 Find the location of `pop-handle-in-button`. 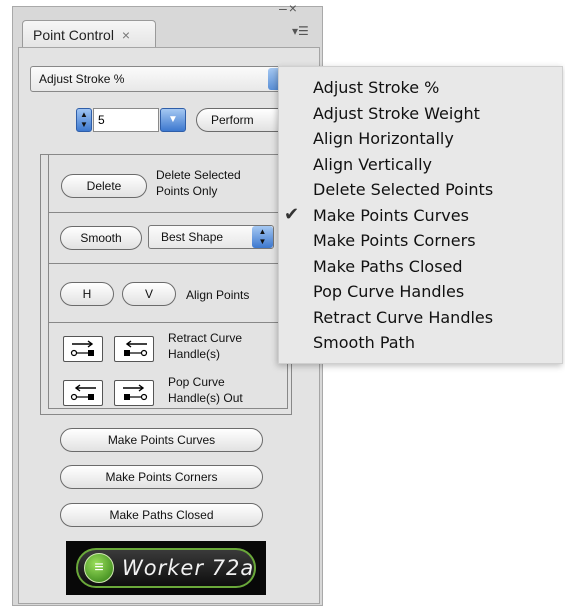

pop-handle-in-button is located at coordinates (83, 393).